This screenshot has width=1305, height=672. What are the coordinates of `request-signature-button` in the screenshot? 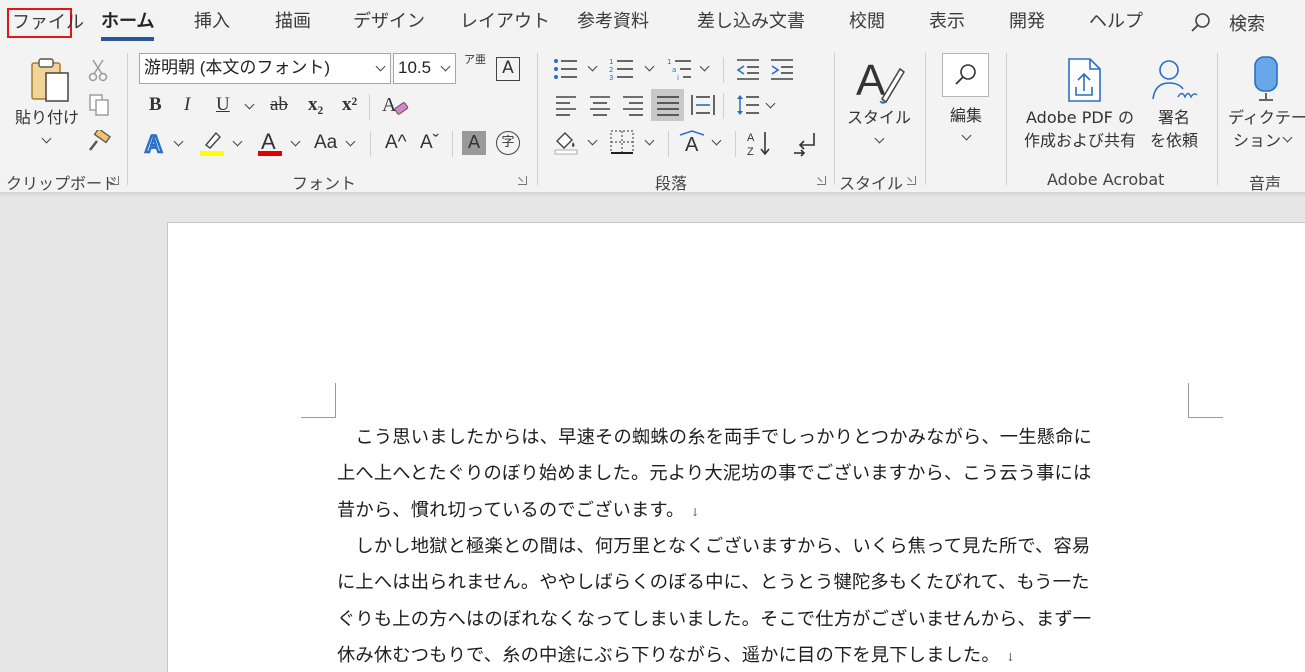 It's located at (1175, 80).